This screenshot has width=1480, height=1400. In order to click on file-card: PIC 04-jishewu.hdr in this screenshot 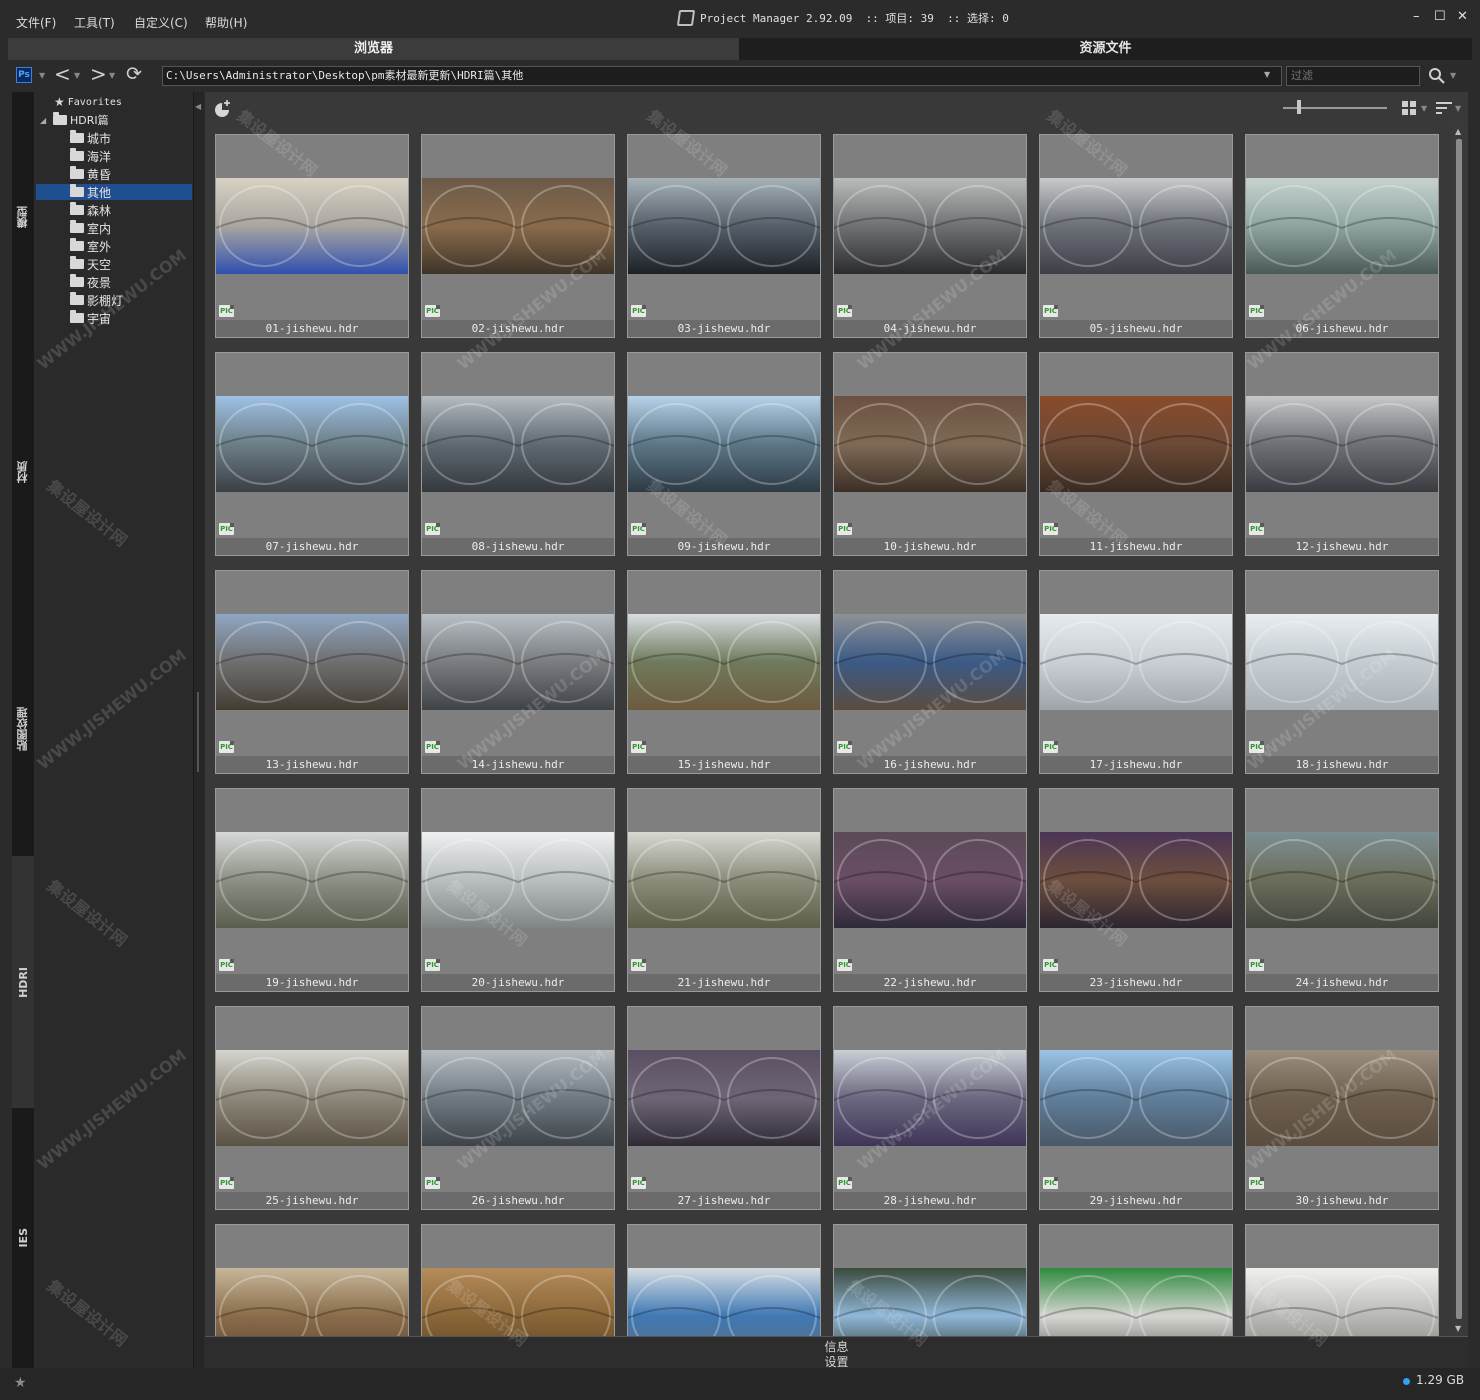, I will do `click(930, 236)`.